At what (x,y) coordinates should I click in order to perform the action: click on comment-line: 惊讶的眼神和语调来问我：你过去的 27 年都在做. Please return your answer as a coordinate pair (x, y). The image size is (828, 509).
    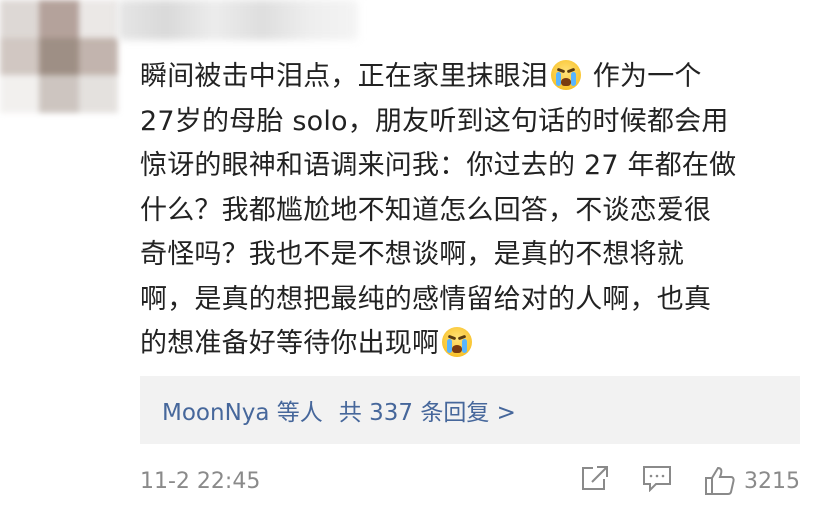
    Looking at the image, I should click on (438, 165).